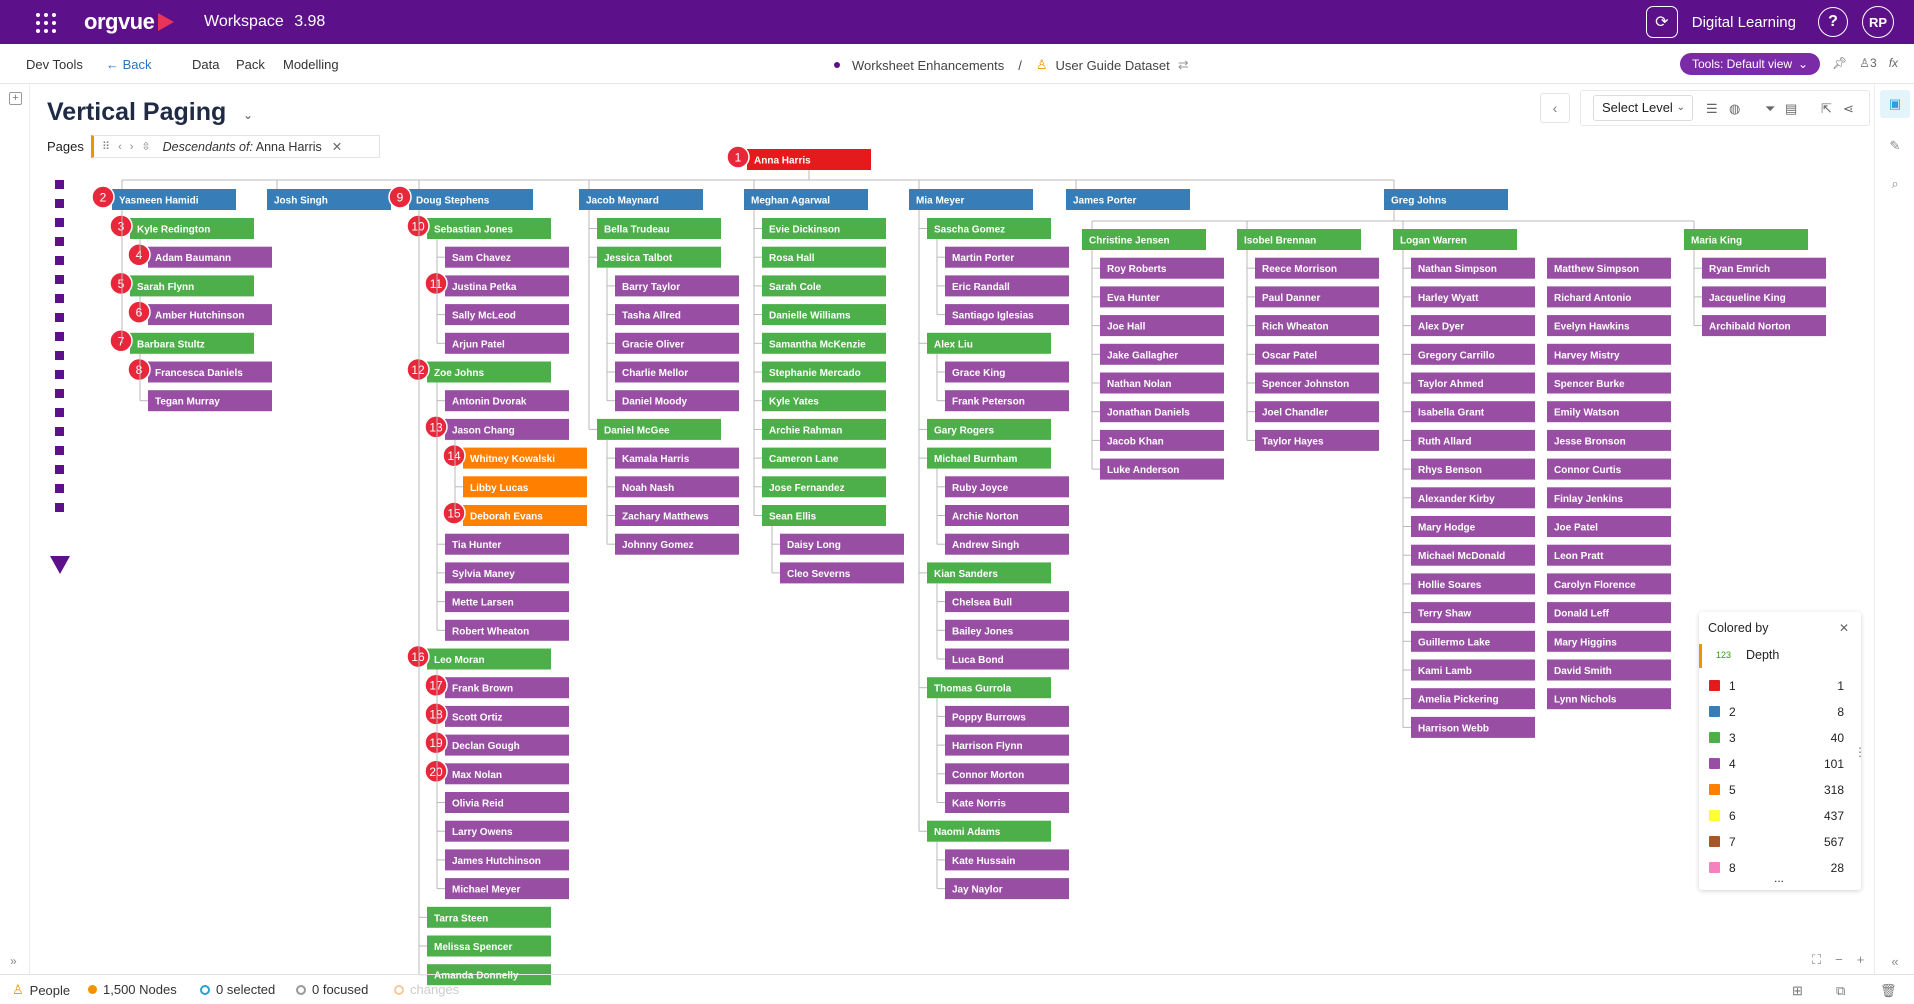 The image size is (1914, 1004). Describe the element at coordinates (1839, 63) in the screenshot. I see `pin-icon: 📌︎` at that location.